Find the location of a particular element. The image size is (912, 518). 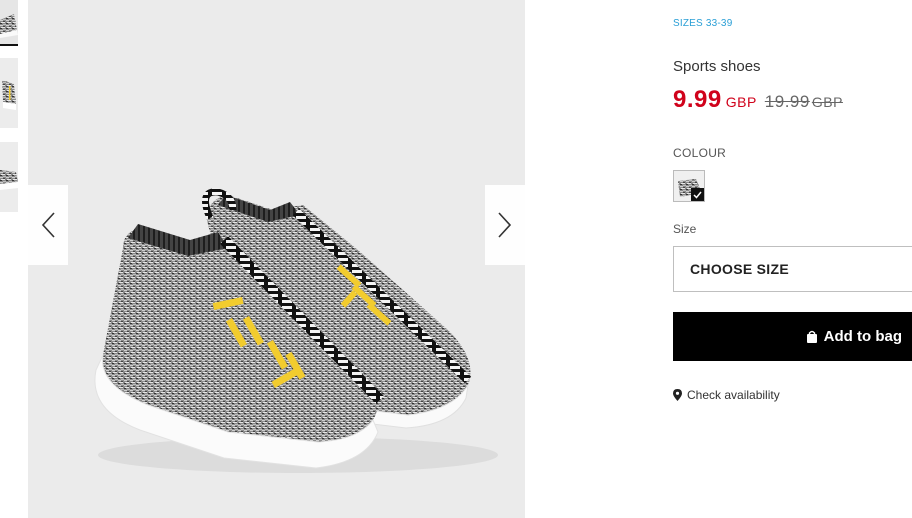

checkmark-icon is located at coordinates (697, 194).